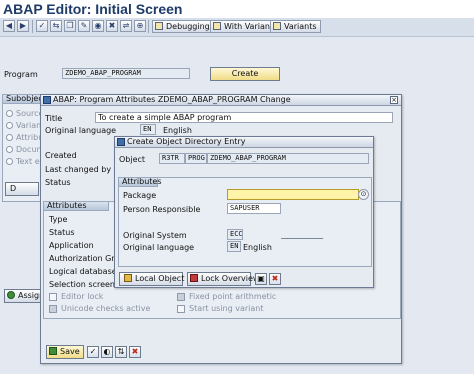 This screenshot has height=374, width=474. What do you see at coordinates (93, 9) in the screenshot?
I see `page-title: ABAP Editor: Initial Screen` at bounding box center [93, 9].